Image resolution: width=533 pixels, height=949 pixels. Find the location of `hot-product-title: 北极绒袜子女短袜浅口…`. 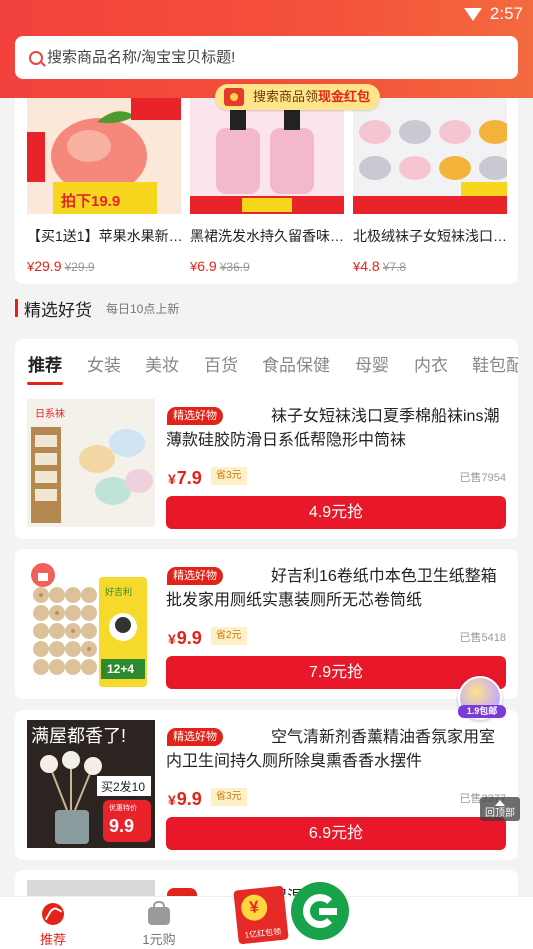

hot-product-title: 北极绒袜子女短袜浅口… is located at coordinates (430, 236).